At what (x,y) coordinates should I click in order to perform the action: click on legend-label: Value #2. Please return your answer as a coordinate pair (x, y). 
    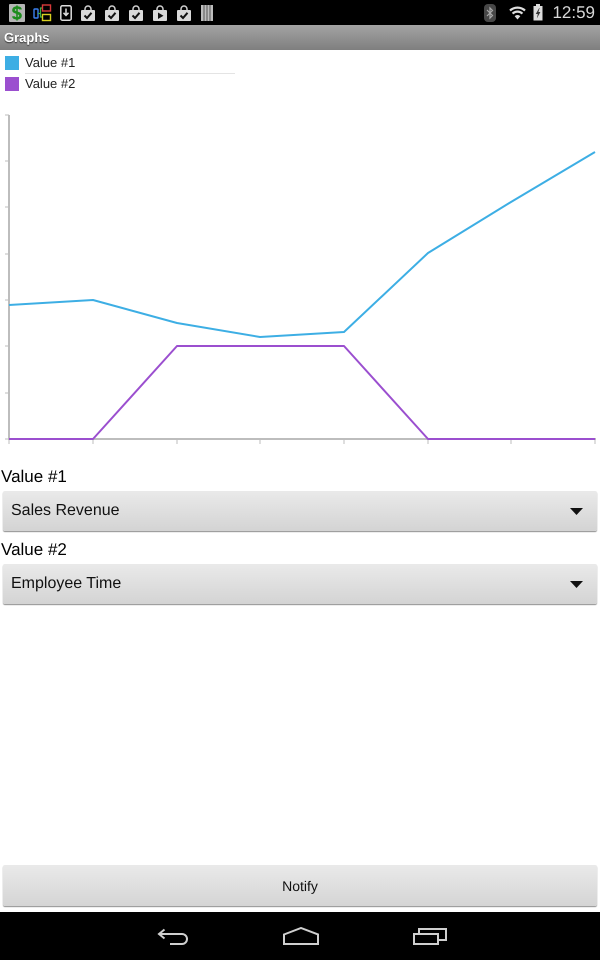
    Looking at the image, I should click on (50, 84).